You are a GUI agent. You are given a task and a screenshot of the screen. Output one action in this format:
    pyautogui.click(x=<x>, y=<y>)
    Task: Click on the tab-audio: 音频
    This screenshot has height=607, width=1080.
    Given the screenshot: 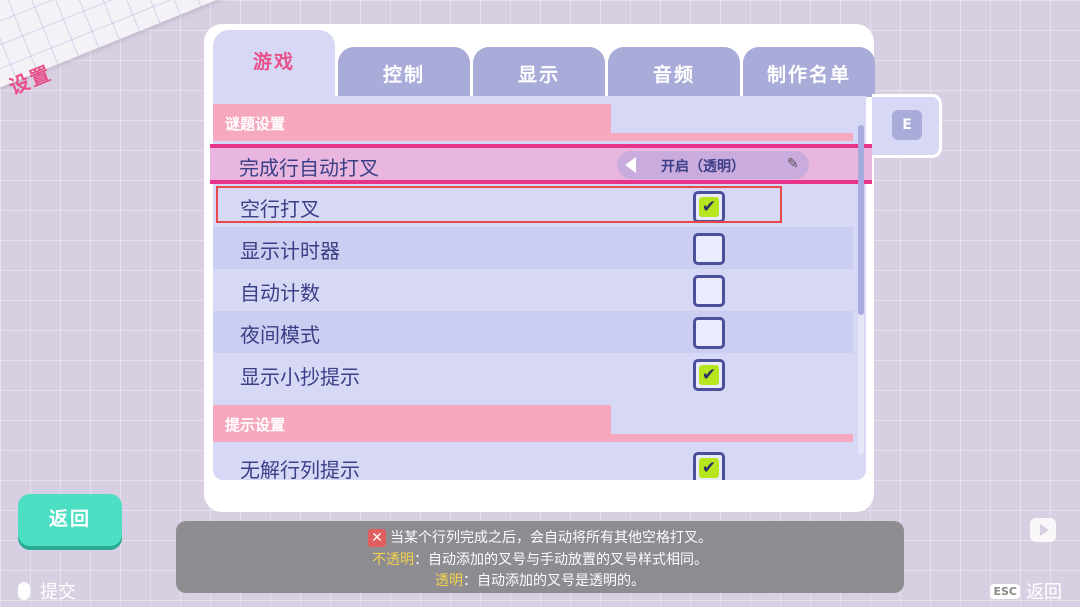 What is the action you would take?
    pyautogui.click(x=674, y=72)
    